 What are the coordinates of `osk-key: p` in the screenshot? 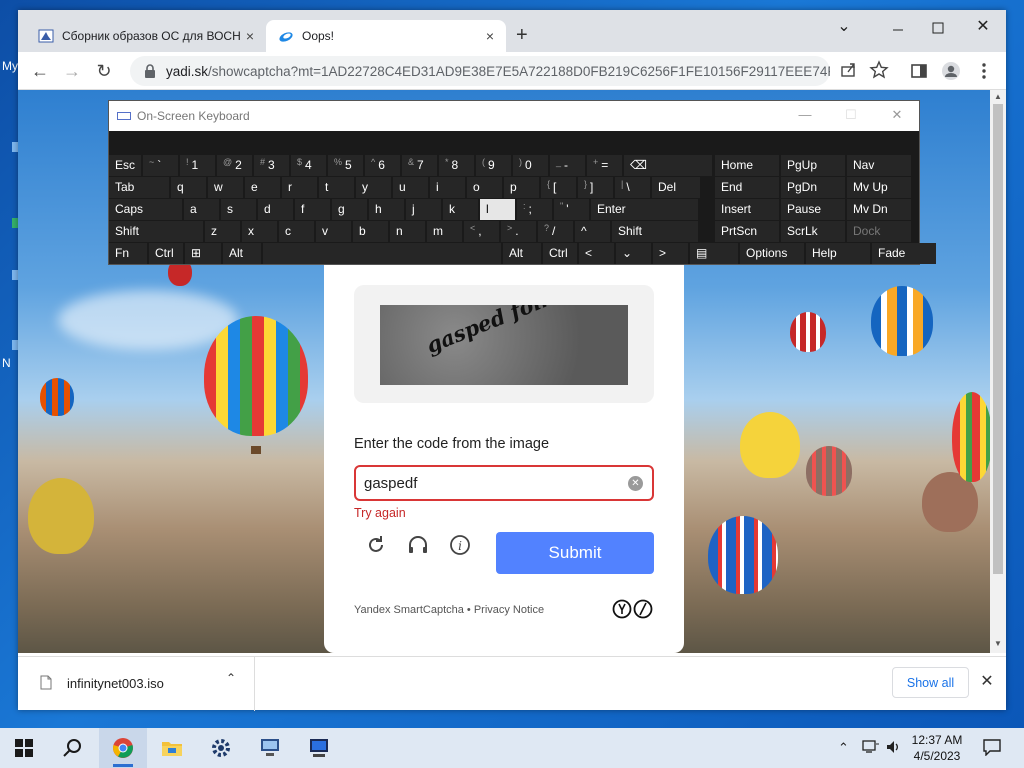 It's located at (521, 187).